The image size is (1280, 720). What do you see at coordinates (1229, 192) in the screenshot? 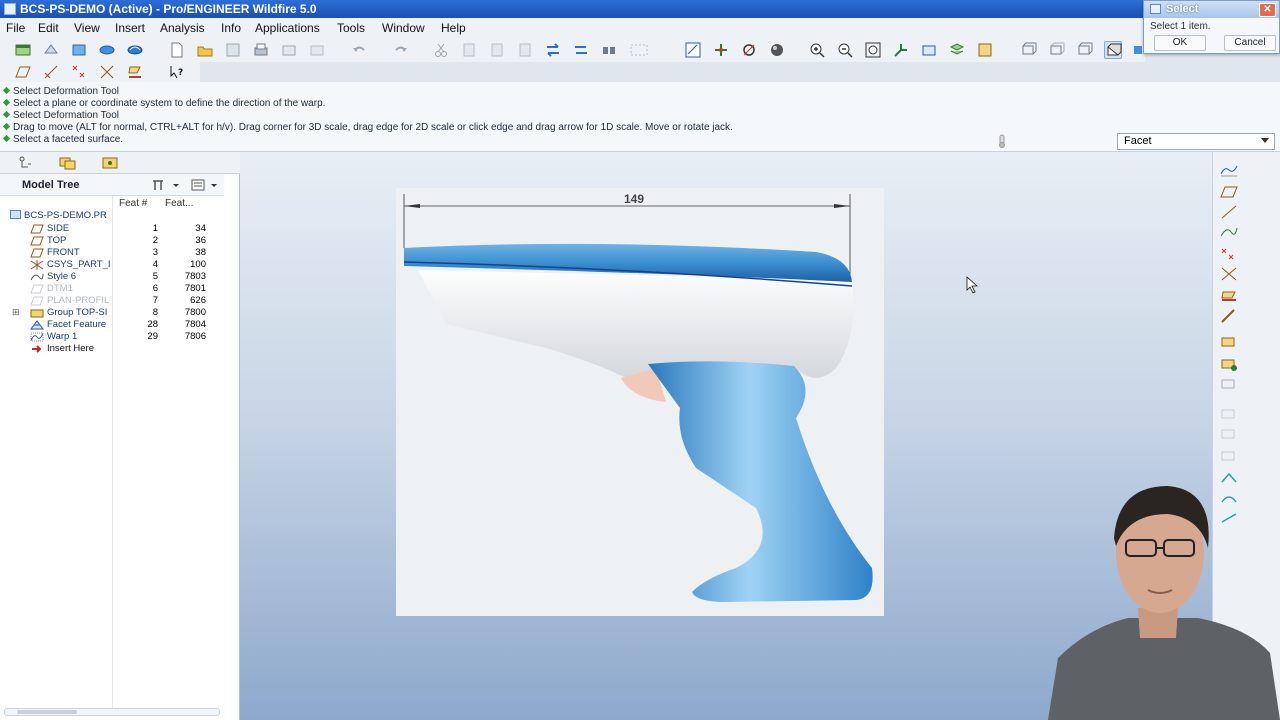
I see `plane-tool-icon` at bounding box center [1229, 192].